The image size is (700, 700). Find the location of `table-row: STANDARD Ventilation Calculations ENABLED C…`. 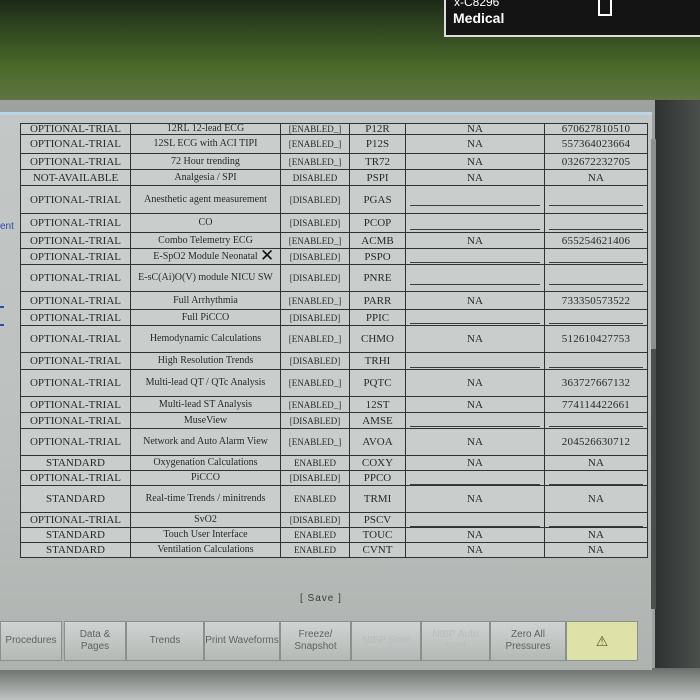

table-row: STANDARD Ventilation Calculations ENABLED C… is located at coordinates (334, 550).